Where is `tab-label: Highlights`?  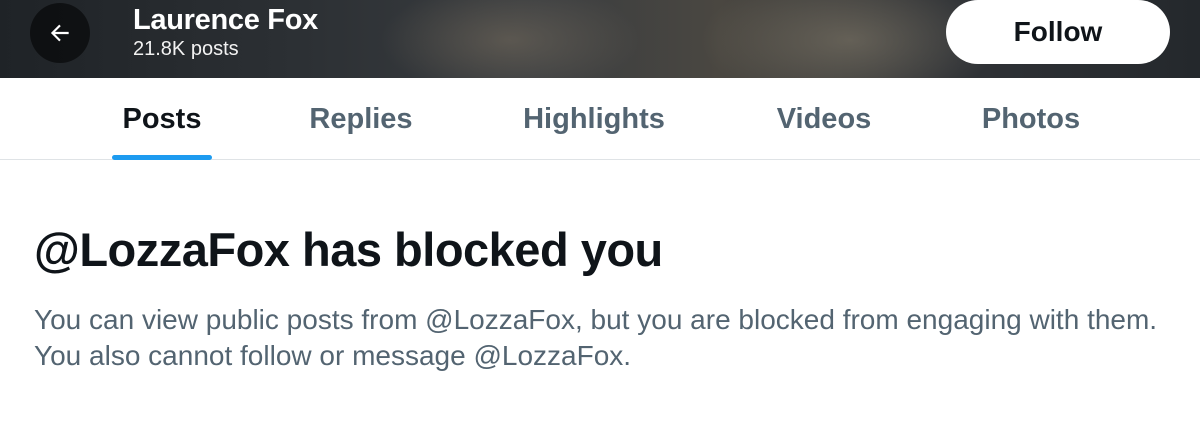
tab-label: Highlights is located at coordinates (594, 118).